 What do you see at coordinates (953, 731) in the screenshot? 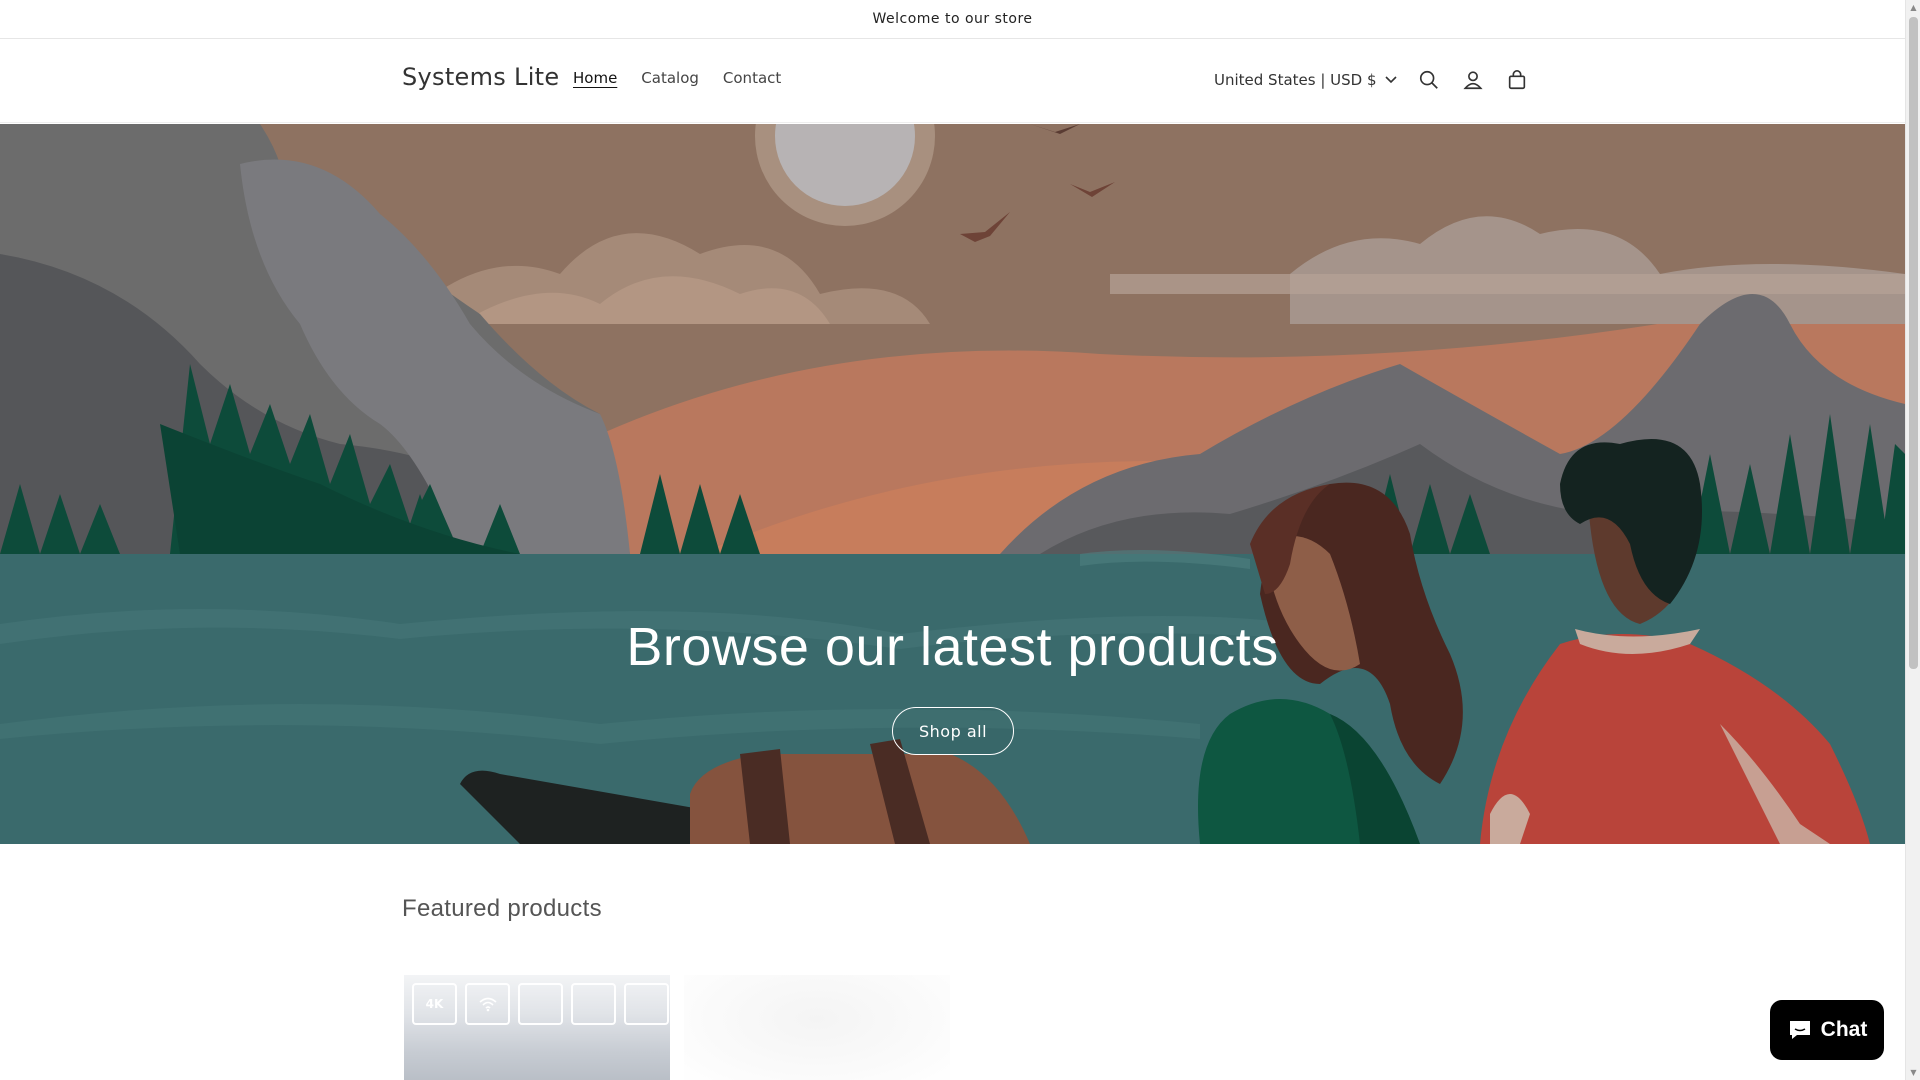
I see `shop-all-button: Shop all` at bounding box center [953, 731].